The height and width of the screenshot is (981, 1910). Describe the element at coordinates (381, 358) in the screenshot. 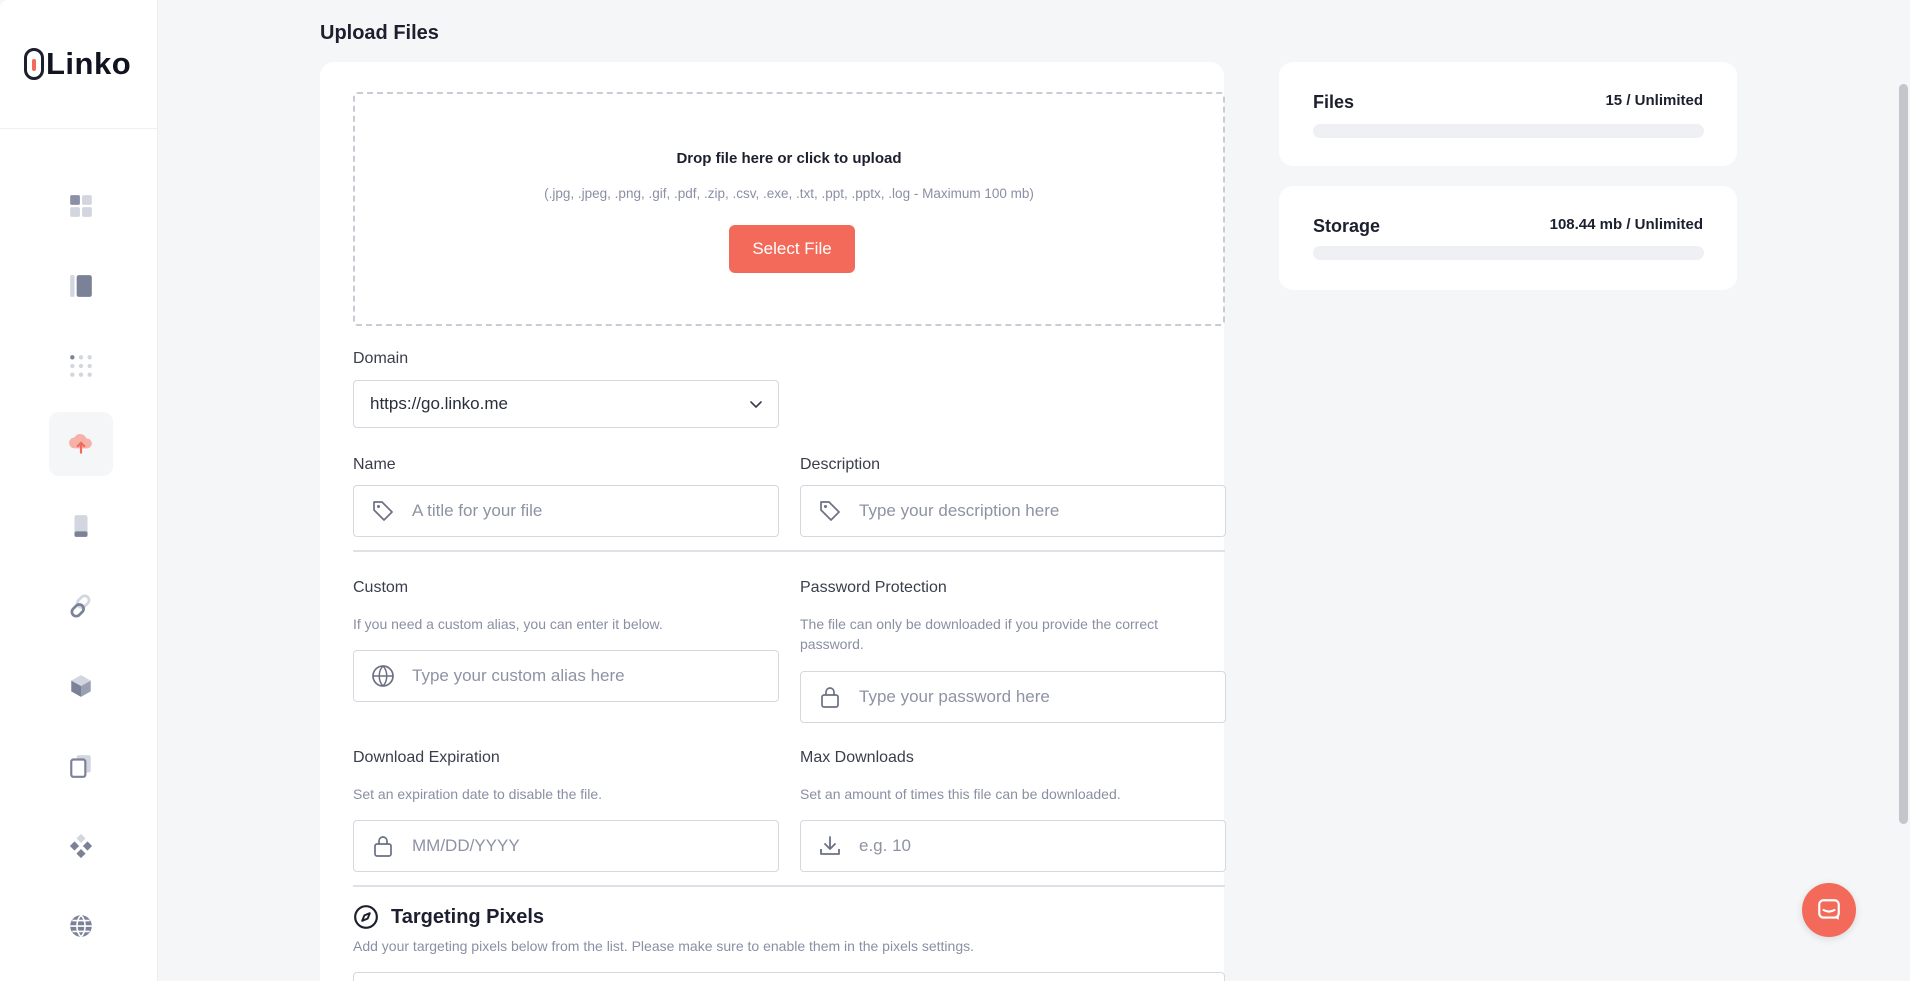

I see `domain-label: Domain` at that location.